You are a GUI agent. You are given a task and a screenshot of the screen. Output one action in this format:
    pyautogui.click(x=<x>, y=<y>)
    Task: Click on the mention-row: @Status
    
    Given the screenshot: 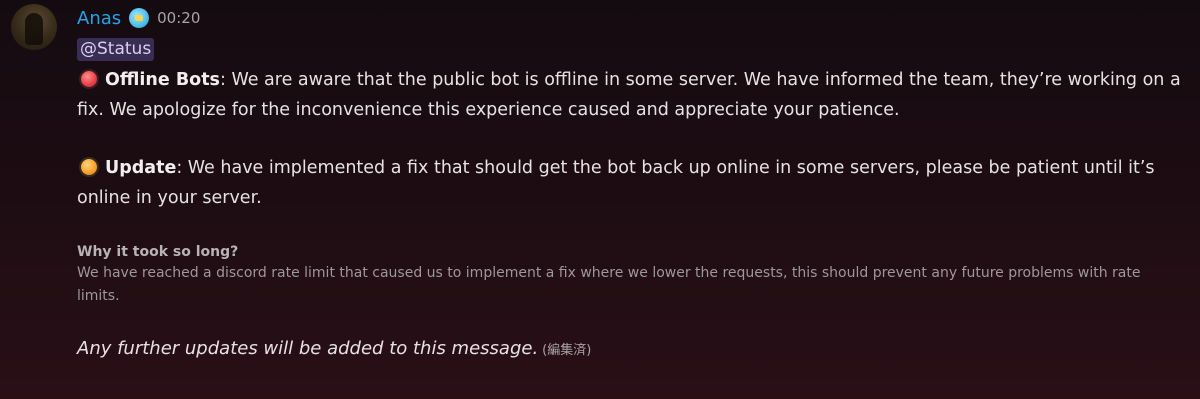 What is the action you would take?
    pyautogui.click(x=631, y=48)
    